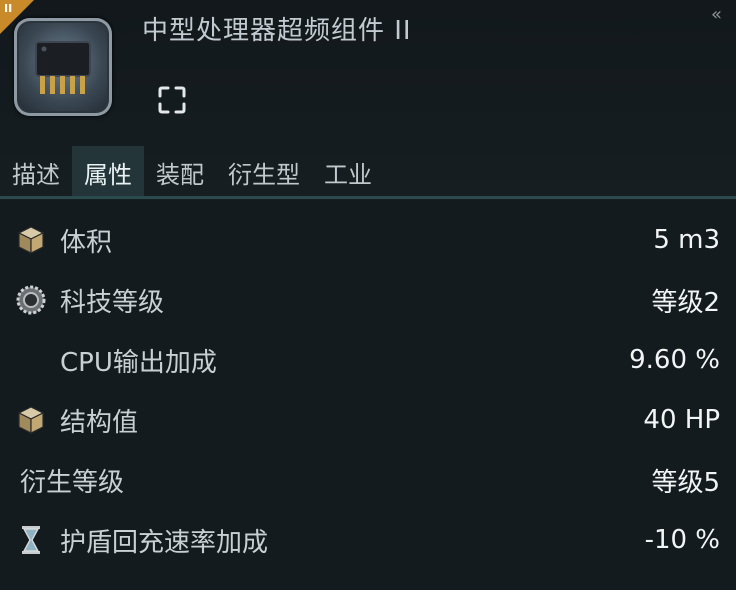  Describe the element at coordinates (36, 172) in the screenshot. I see `tab-description: 描述` at that location.